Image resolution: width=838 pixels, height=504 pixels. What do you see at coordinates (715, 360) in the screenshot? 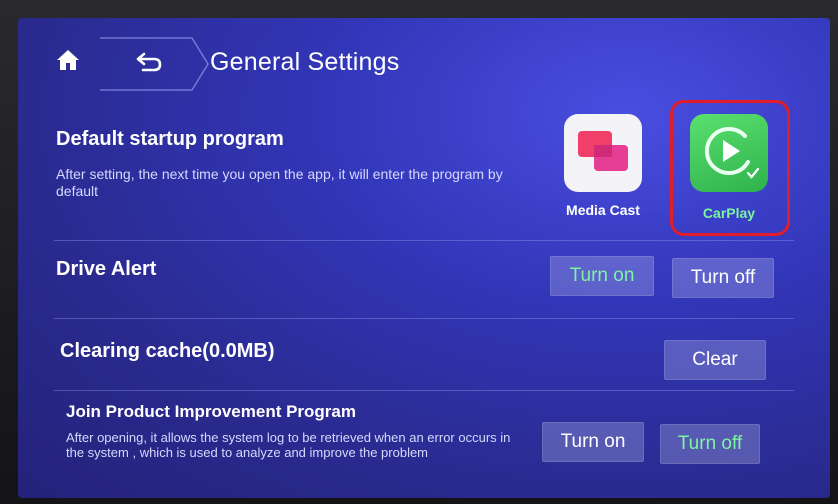
I see `clear-cache-button: Clear` at bounding box center [715, 360].